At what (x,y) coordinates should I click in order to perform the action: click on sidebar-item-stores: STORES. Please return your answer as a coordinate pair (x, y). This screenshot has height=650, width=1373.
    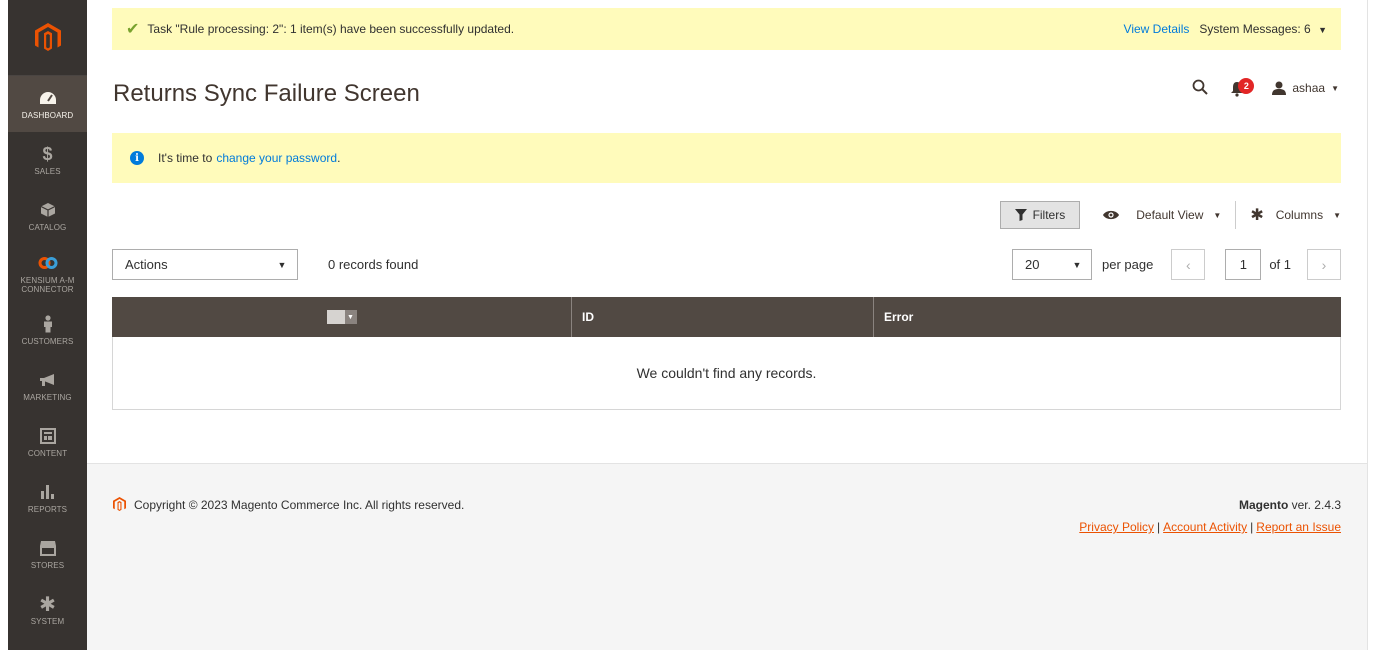
    Looking at the image, I should click on (47, 554).